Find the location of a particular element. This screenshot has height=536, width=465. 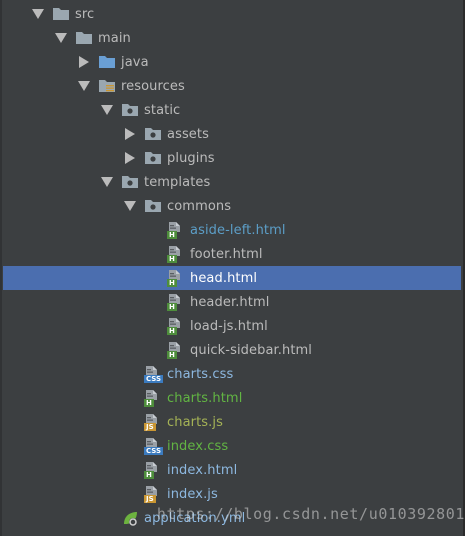

tree-item-label: aside-left.html is located at coordinates (238, 230).